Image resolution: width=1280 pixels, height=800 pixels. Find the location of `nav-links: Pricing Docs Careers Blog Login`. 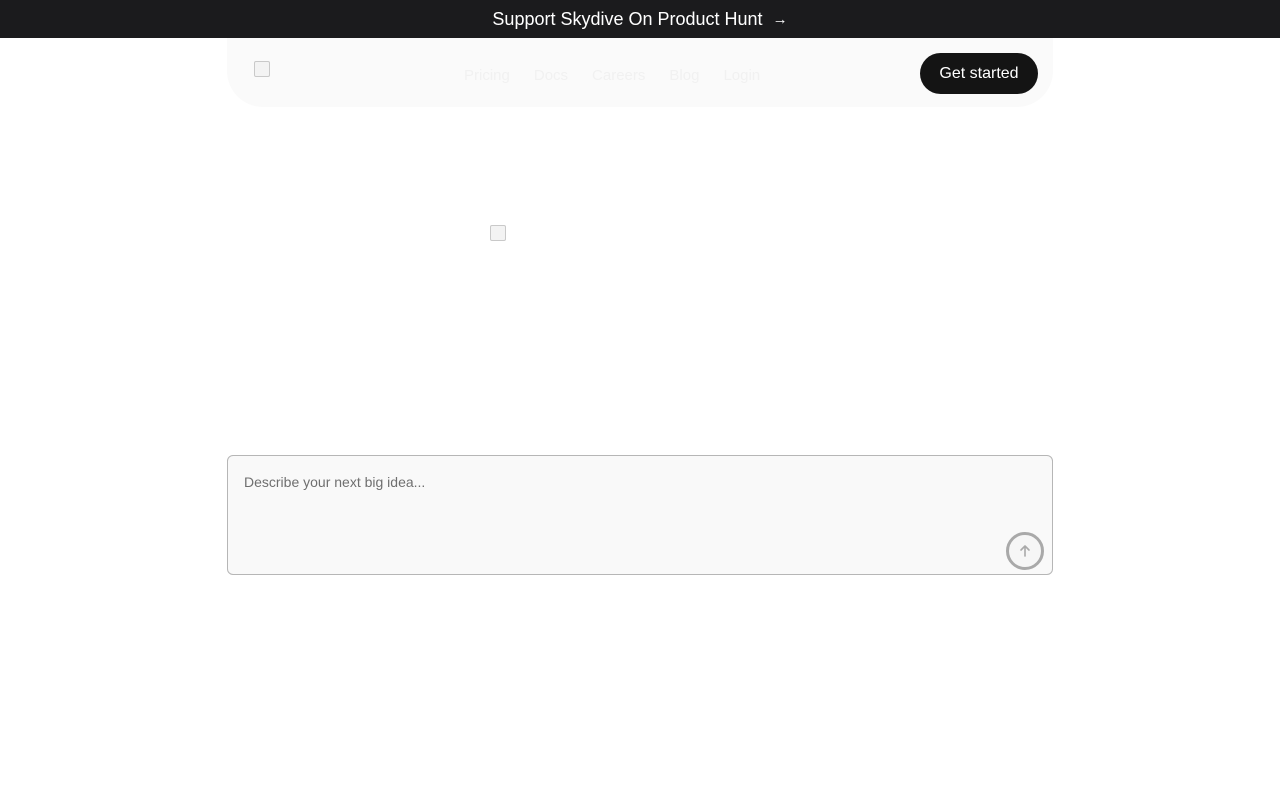

nav-links: Pricing Docs Careers Blog Login is located at coordinates (612, 75).